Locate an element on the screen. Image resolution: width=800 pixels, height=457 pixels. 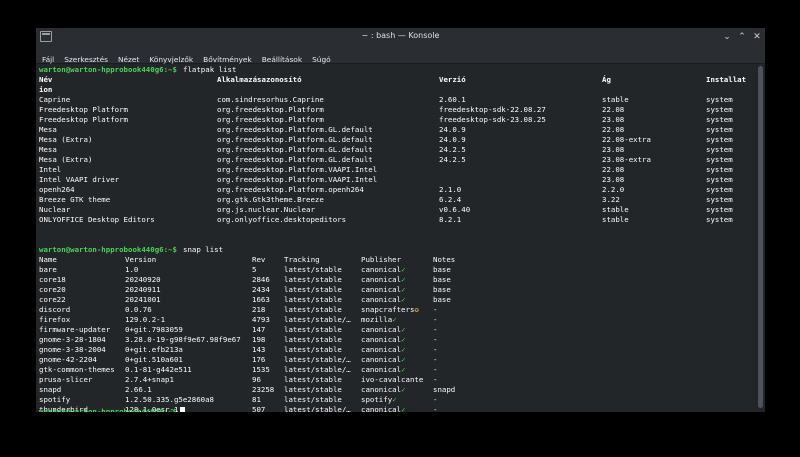
table-cell: firefox is located at coordinates (55, 319).